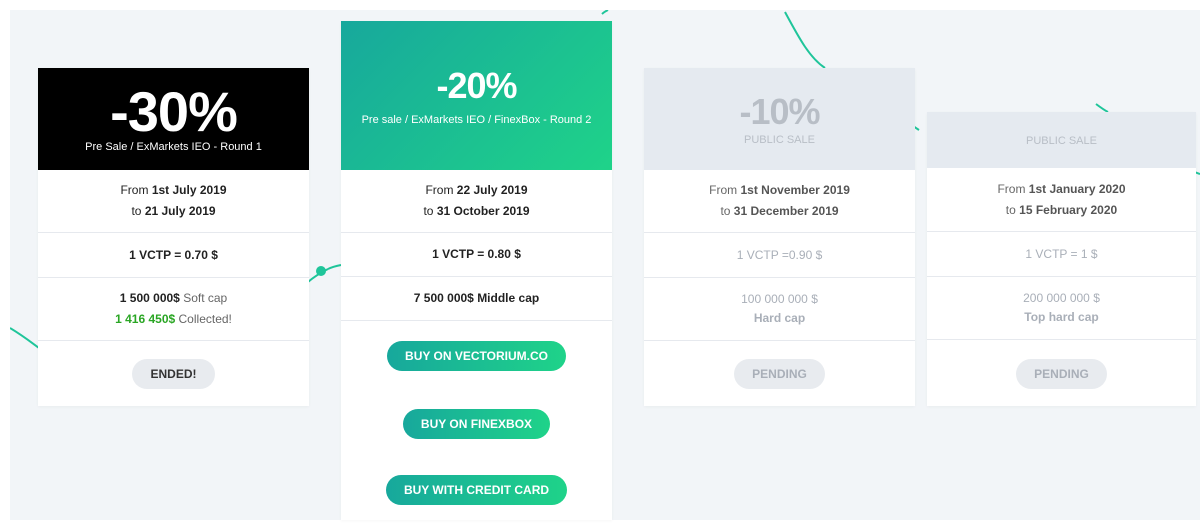 This screenshot has height=523, width=1200. Describe the element at coordinates (173, 147) in the screenshot. I see `round-subtitle: Pre Sale / ExMarkets IEO - Round 1` at that location.